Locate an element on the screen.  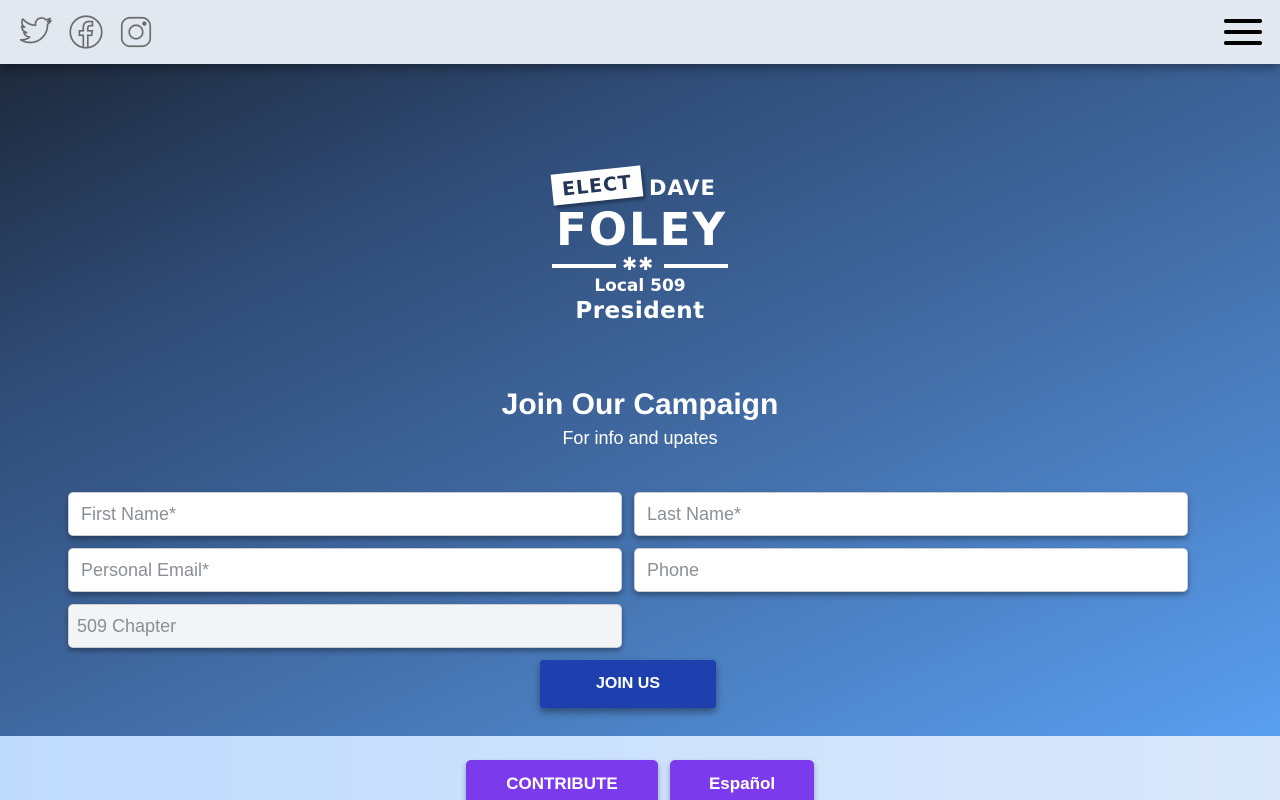
campaign-logo: ELECT DAVE FOLEY ✱✱ Local 509 President is located at coordinates (641, 249).